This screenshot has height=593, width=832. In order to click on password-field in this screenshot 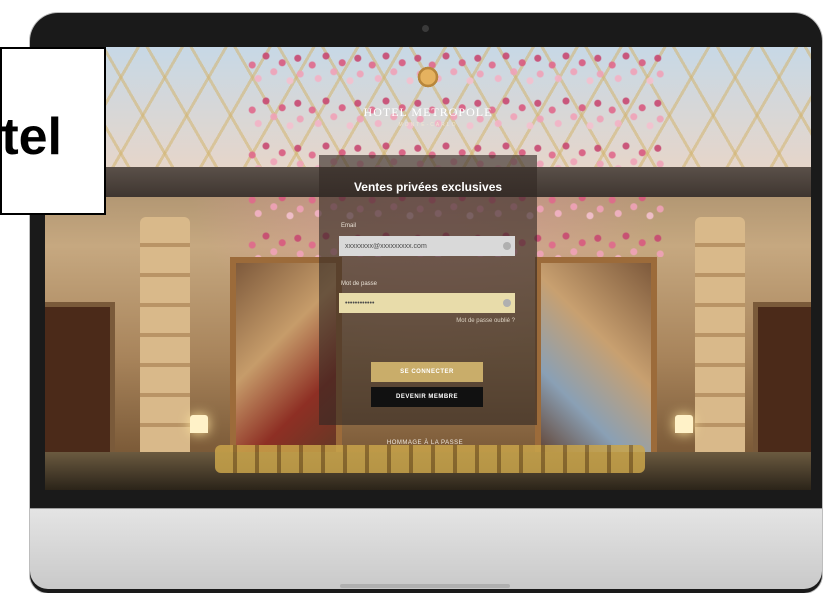, I will do `click(427, 303)`.